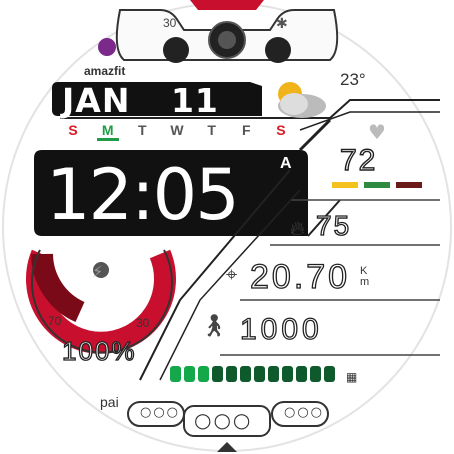  I want to click on weekday-mon: M, so click(107, 131).